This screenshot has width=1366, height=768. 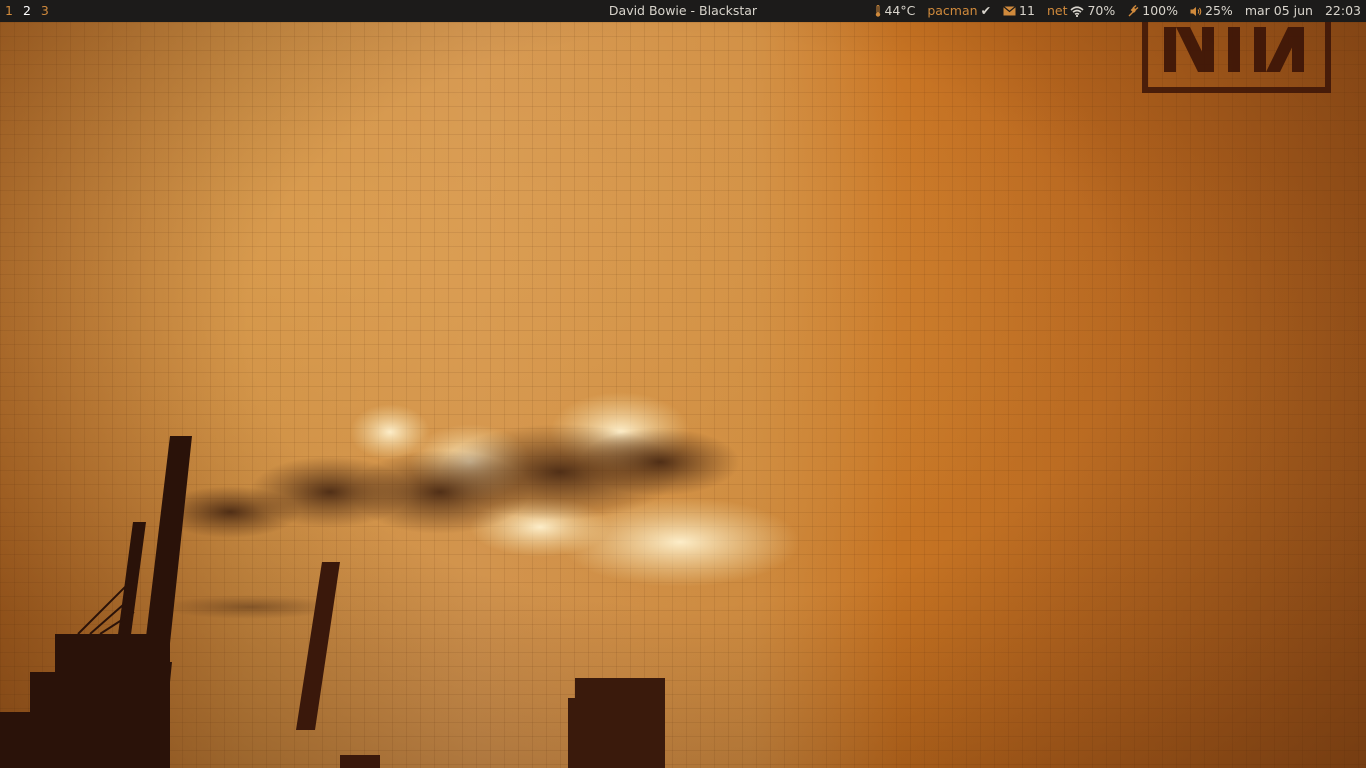 What do you see at coordinates (900, 10) in the screenshot?
I see `temperature-value: 44°C` at bounding box center [900, 10].